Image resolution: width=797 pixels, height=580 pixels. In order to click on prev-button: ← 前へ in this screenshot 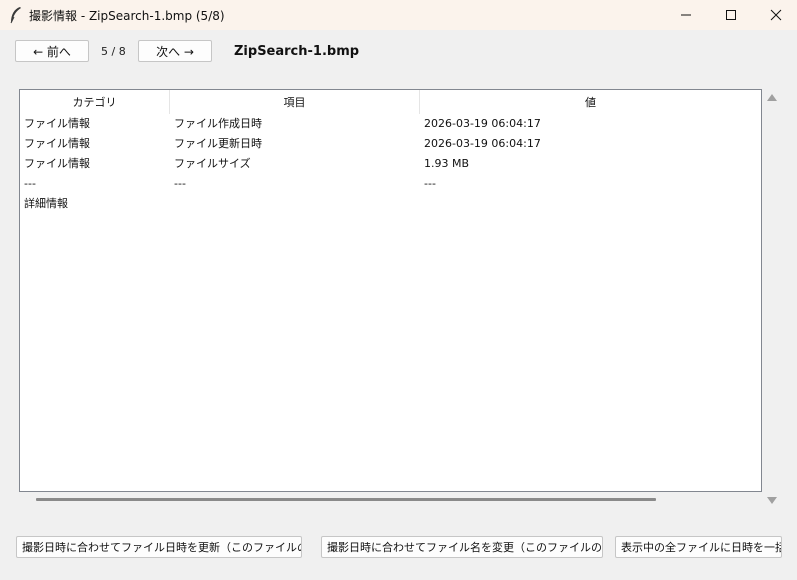, I will do `click(52, 51)`.